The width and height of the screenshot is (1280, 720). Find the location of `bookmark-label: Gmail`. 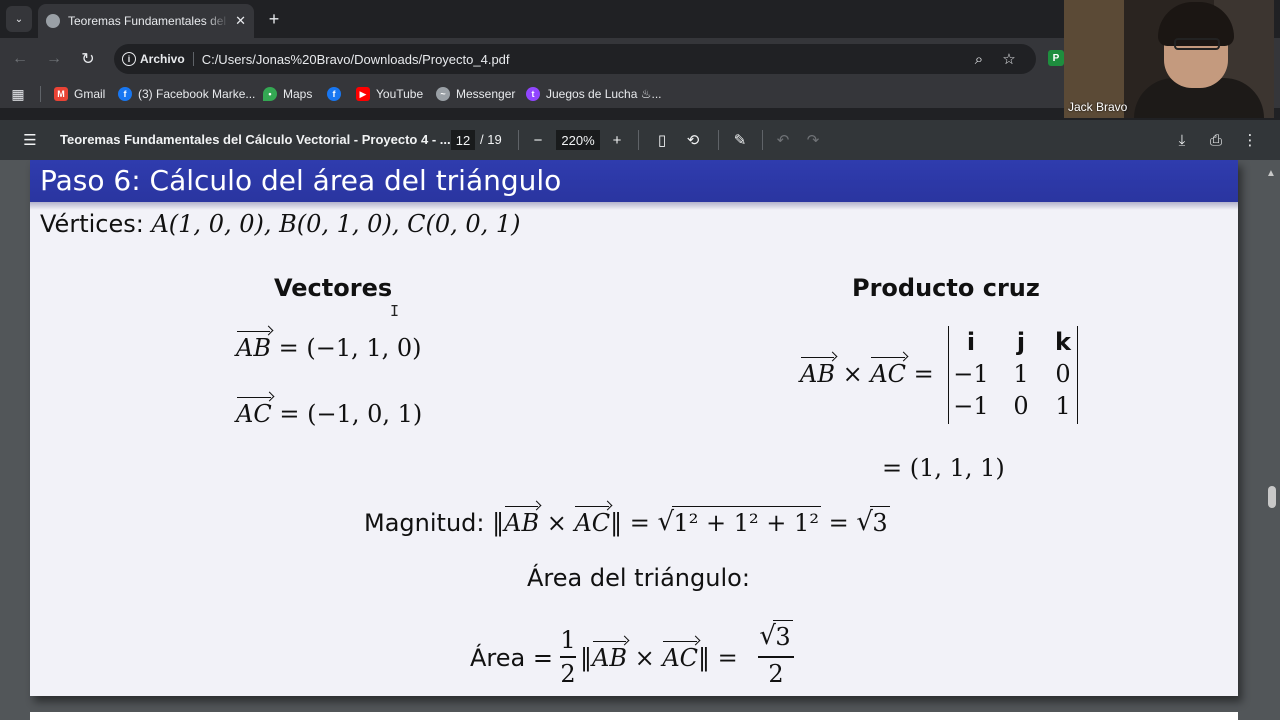

bookmark-label: Gmail is located at coordinates (90, 94).